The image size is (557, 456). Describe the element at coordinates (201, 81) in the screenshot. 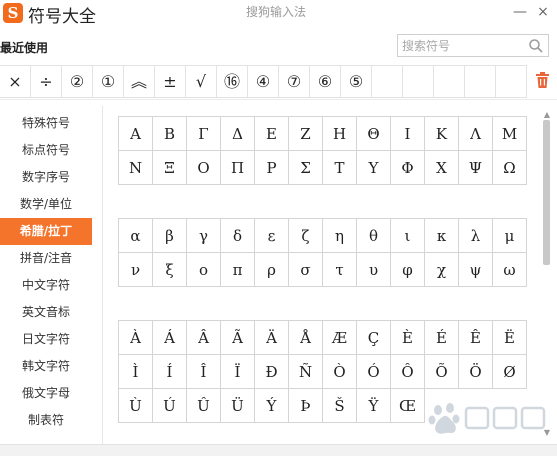

I see `recent-symbol-cell: √` at that location.